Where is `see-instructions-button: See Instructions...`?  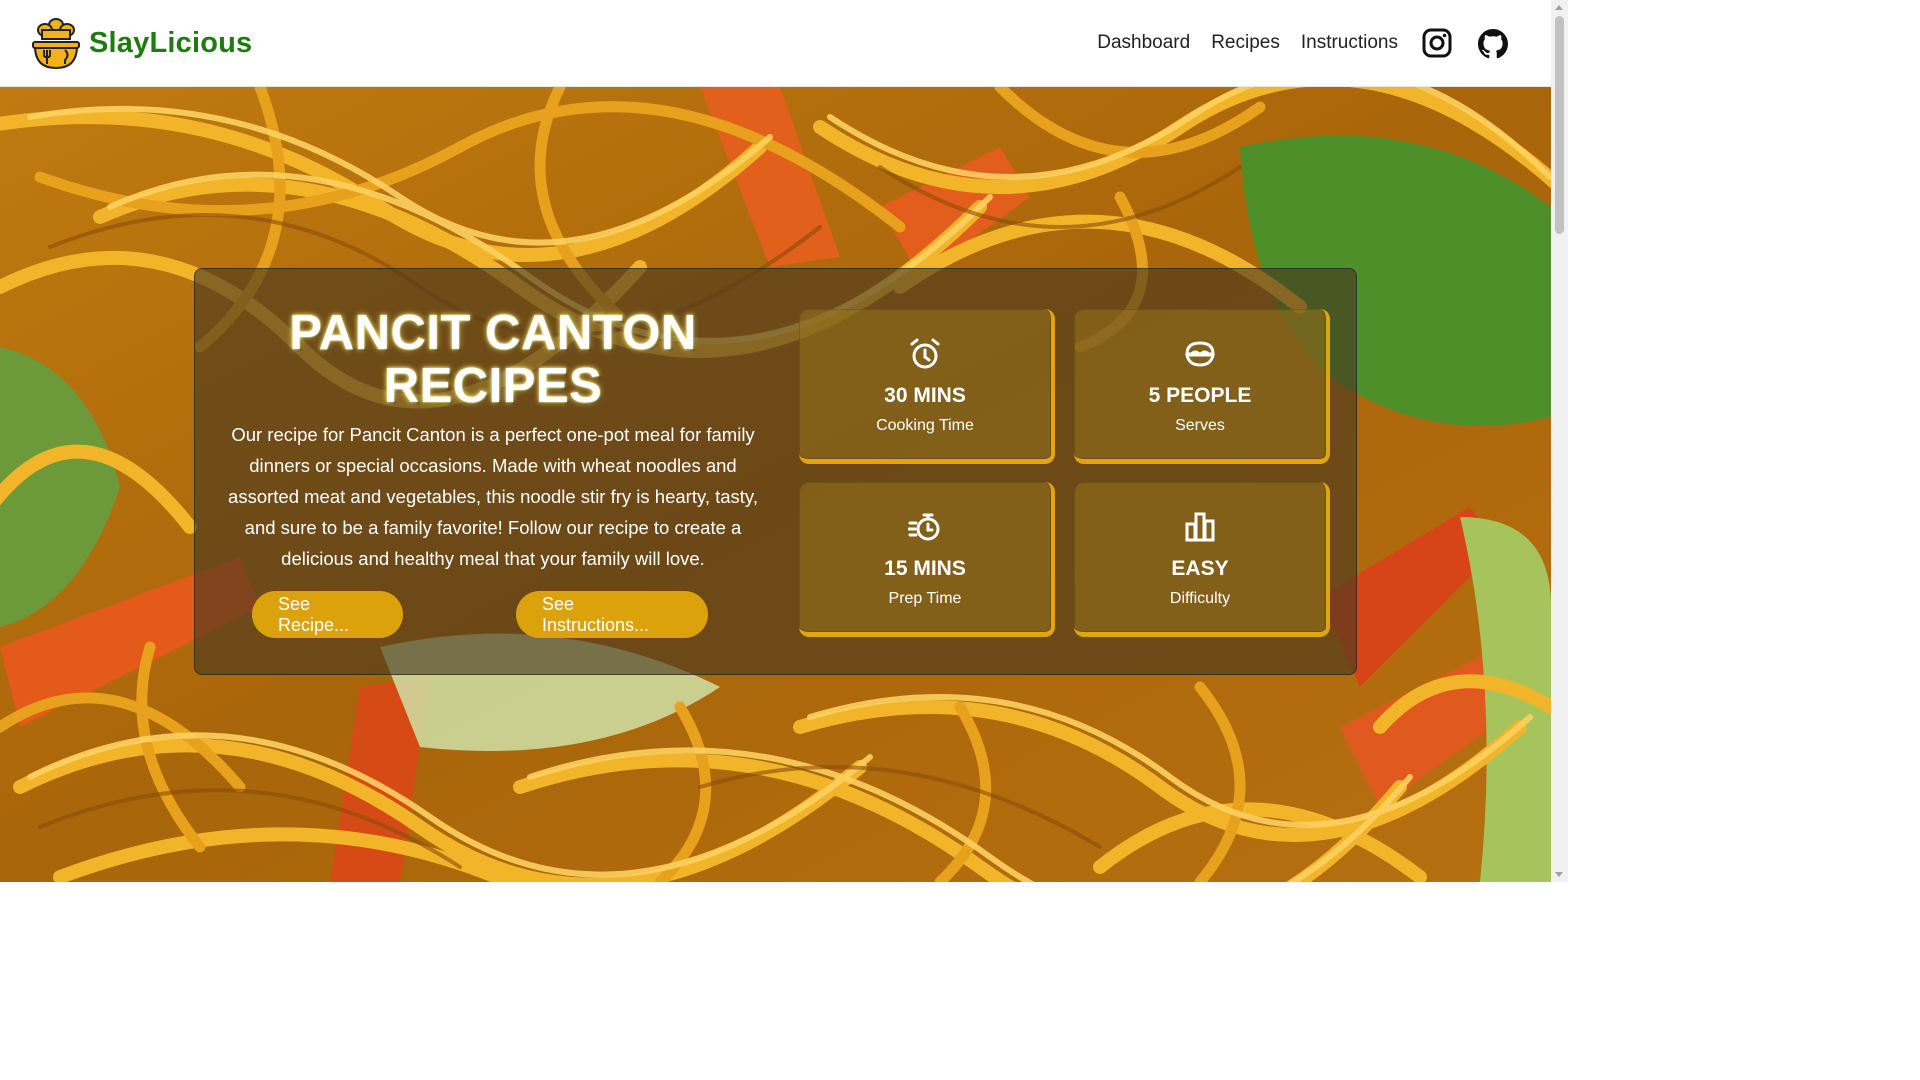
see-instructions-button: See Instructions... is located at coordinates (612, 614).